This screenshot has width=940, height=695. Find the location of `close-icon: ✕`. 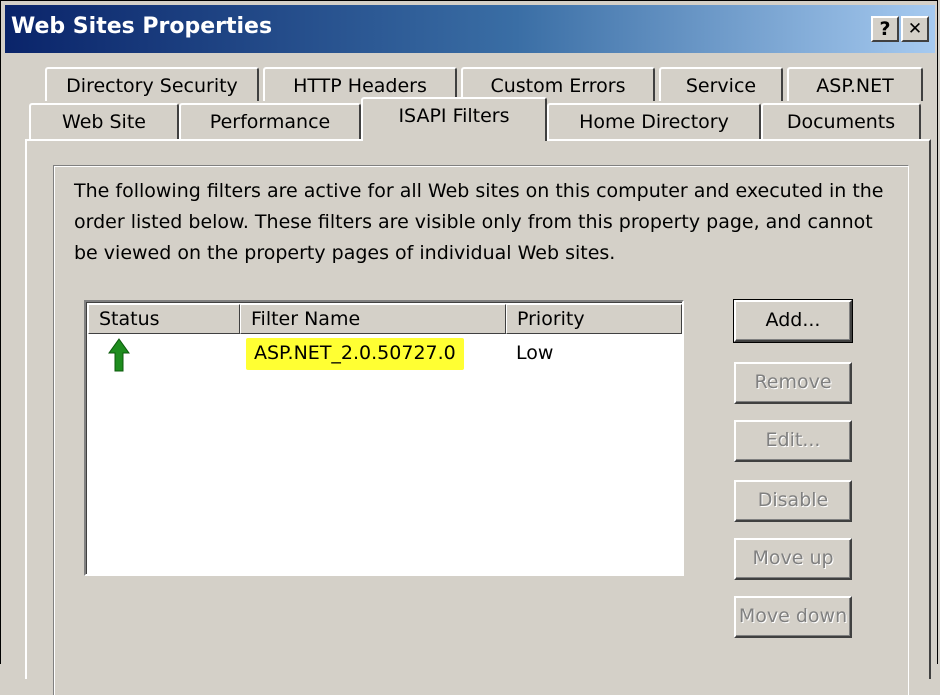

close-icon: ✕ is located at coordinates (915, 29).